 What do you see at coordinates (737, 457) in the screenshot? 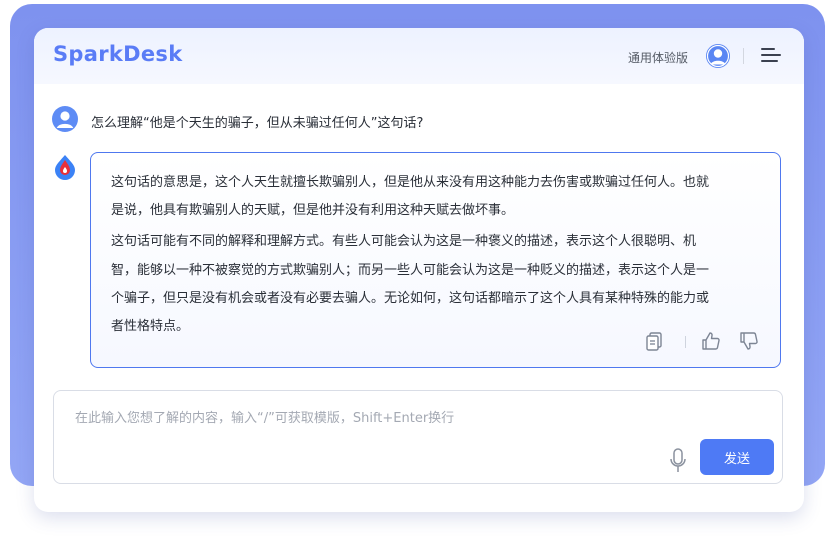
I see `send-button: 发送` at bounding box center [737, 457].